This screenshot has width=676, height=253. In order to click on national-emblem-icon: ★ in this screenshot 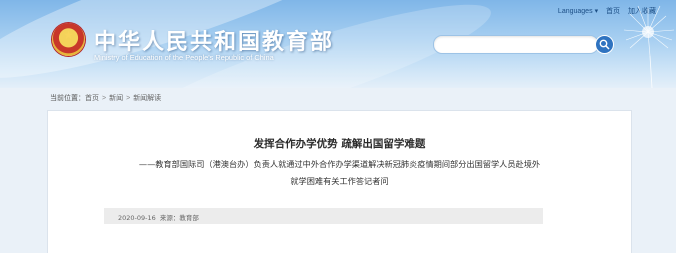, I will do `click(68, 39)`.